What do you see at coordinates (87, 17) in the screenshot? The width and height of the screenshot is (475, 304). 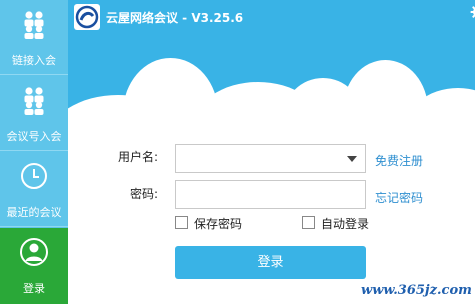 I see `app-logo` at bounding box center [87, 17].